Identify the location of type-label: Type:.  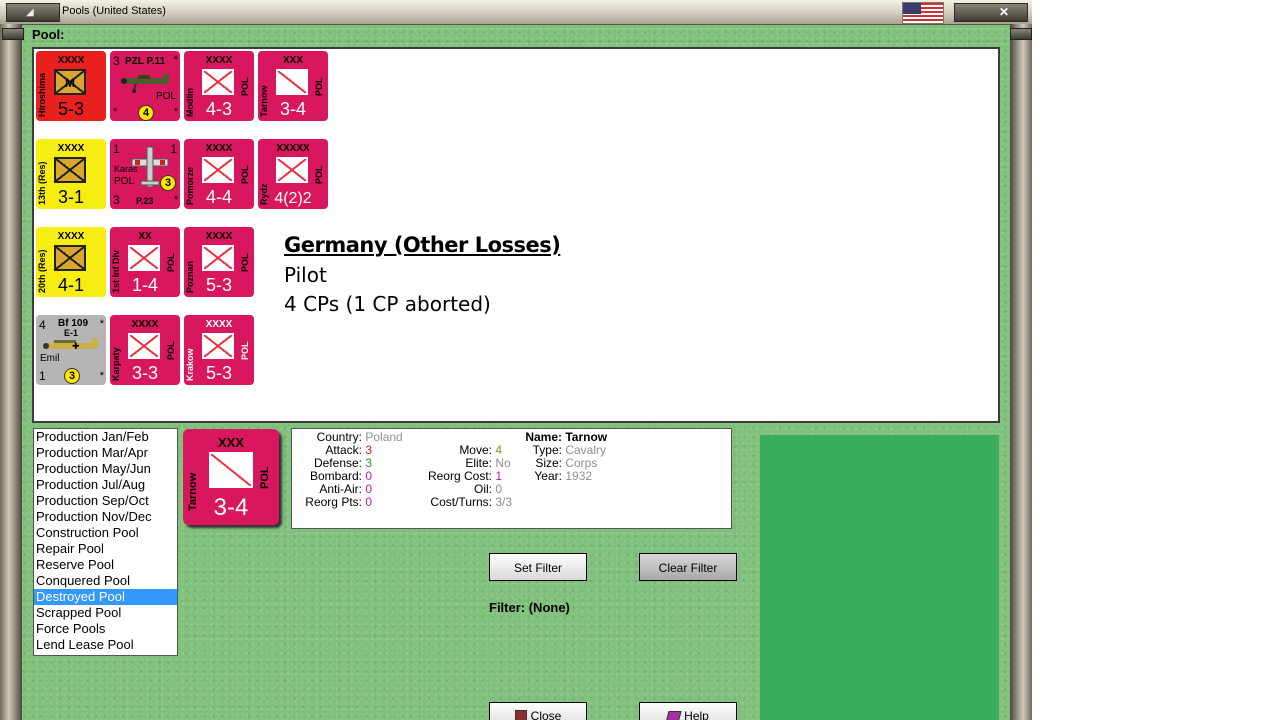
(547, 450).